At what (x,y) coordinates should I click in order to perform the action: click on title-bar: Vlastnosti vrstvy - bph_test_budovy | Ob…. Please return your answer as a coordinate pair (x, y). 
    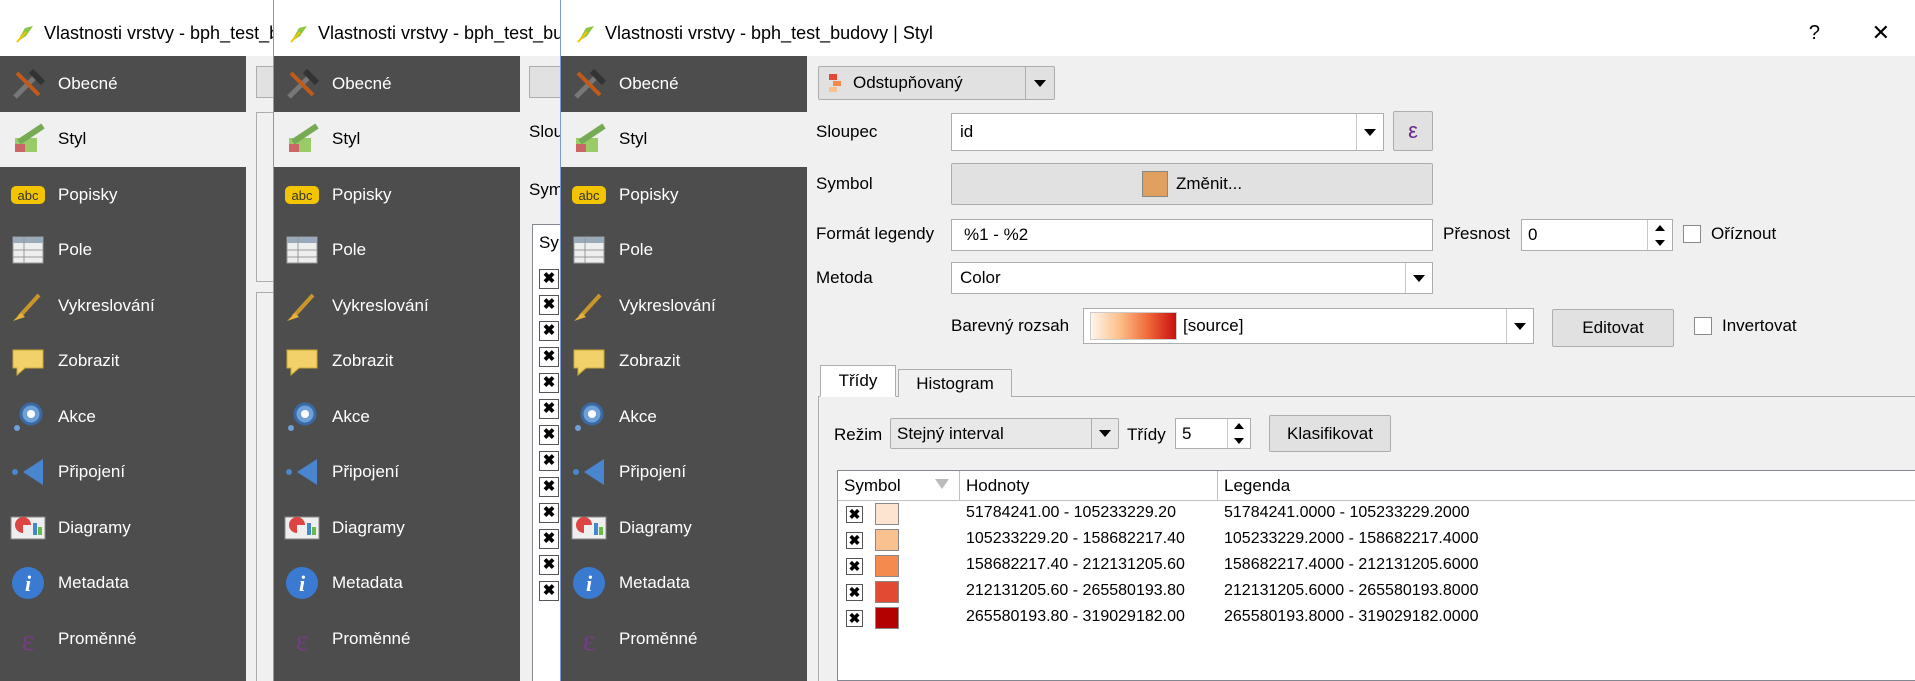
    Looking at the image, I should click on (145, 33).